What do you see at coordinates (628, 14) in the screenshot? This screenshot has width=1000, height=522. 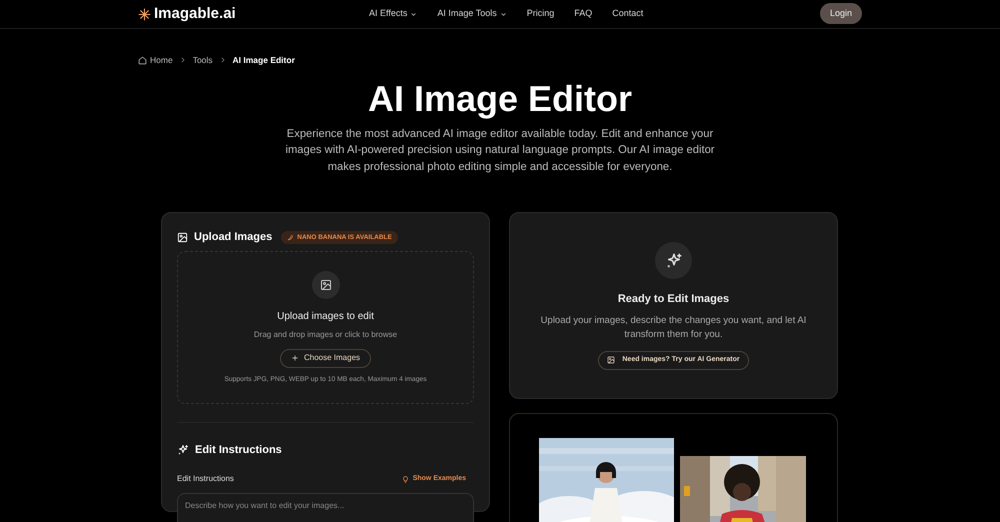 I see `nav-link: Contact` at bounding box center [628, 14].